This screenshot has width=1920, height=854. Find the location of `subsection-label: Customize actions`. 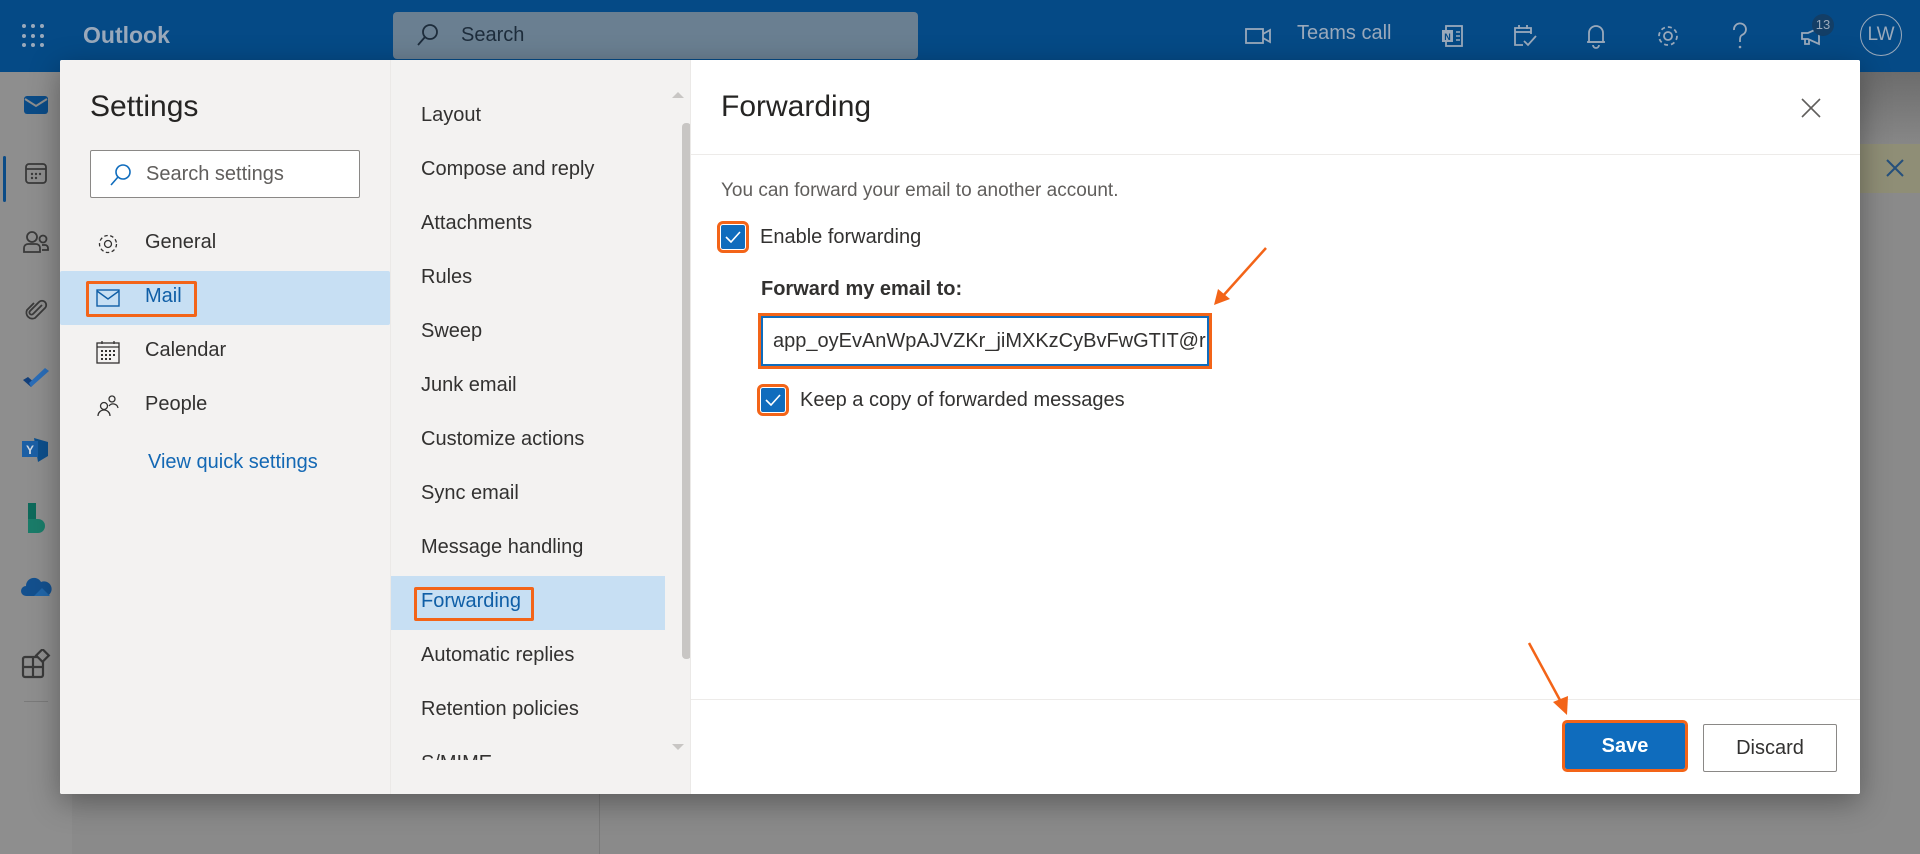

subsection-label: Customize actions is located at coordinates (503, 439).